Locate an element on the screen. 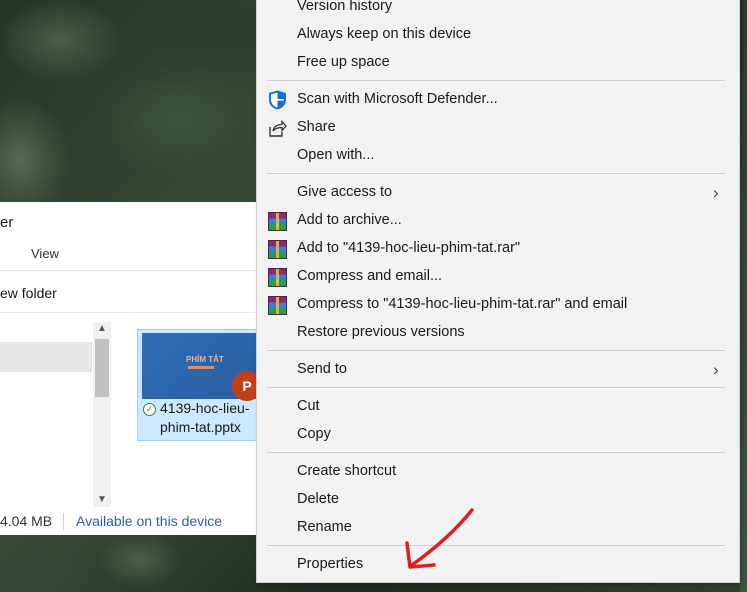 The width and height of the screenshot is (747, 592). file-name-line-2: phim-tat.pptx is located at coordinates (200, 427).